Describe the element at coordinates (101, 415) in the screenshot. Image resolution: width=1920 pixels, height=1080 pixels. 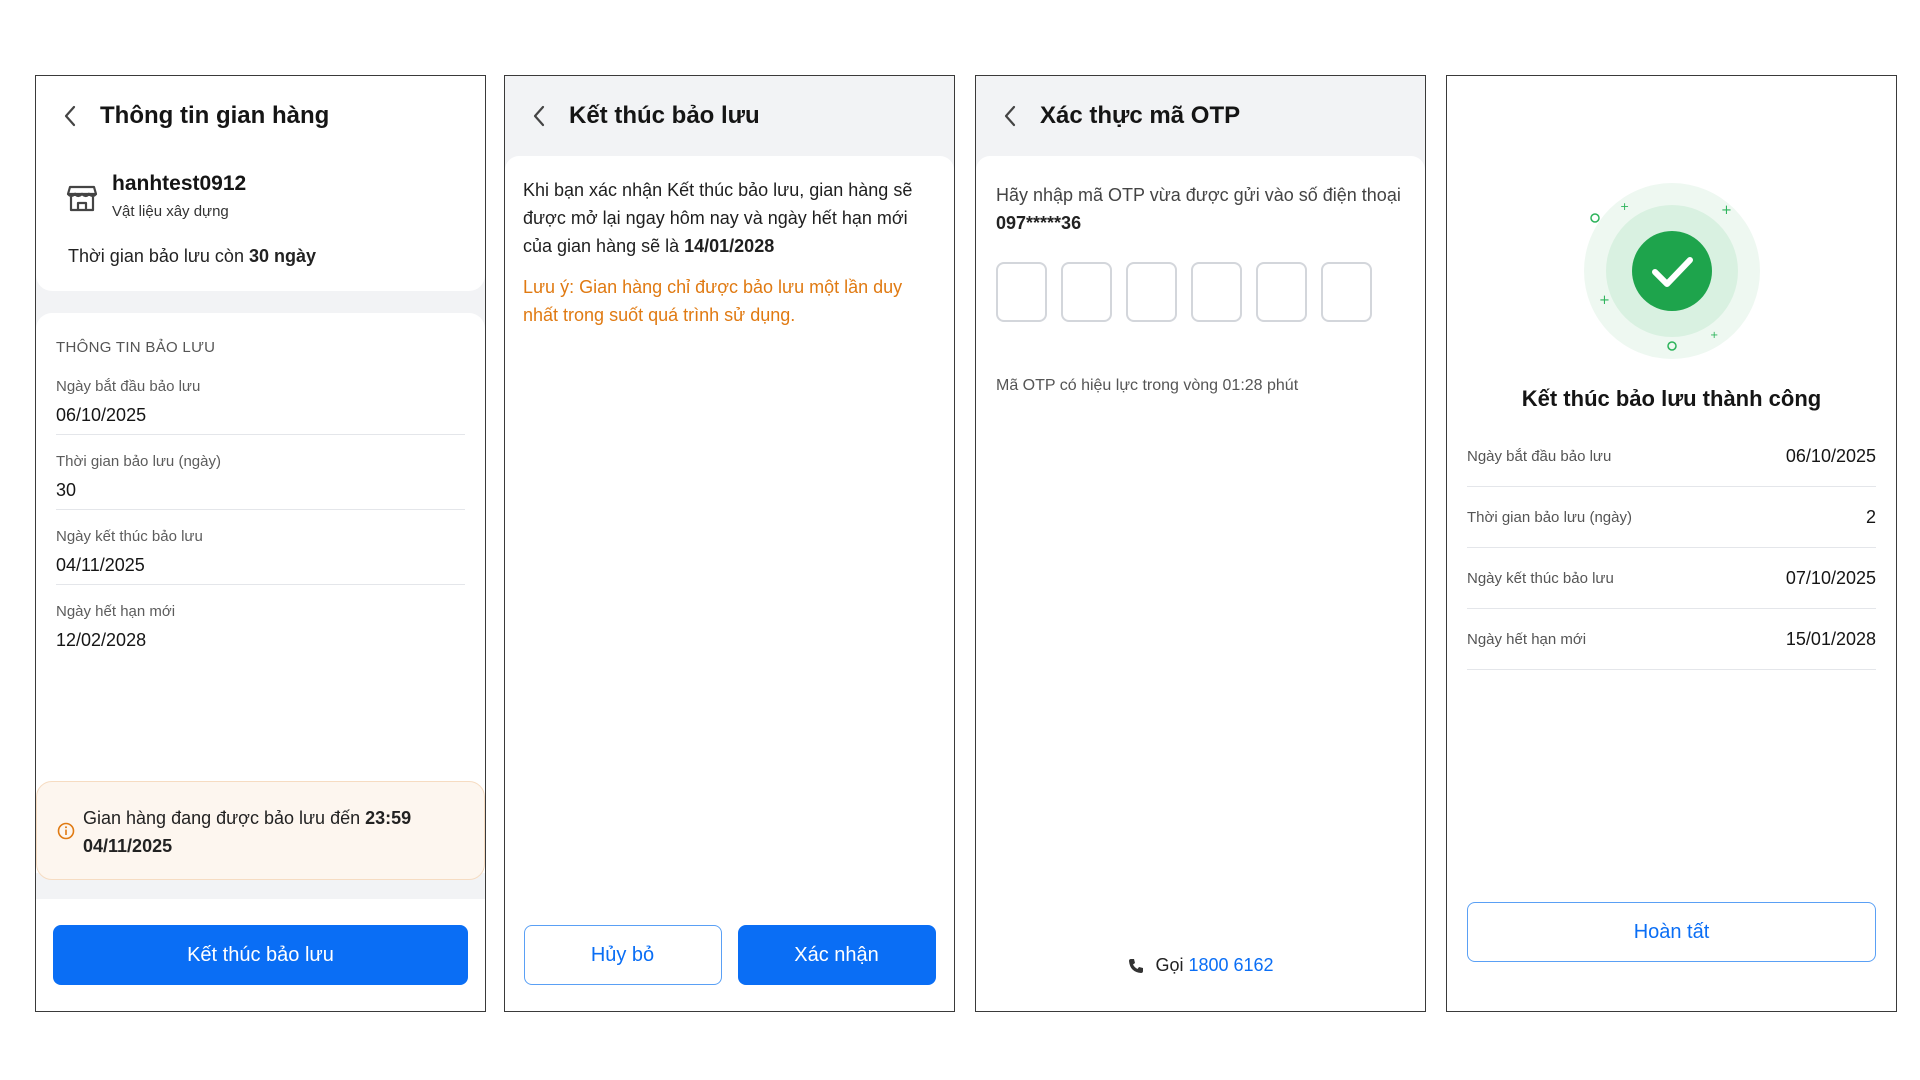
I see `field-value: 06/10/2025` at that location.